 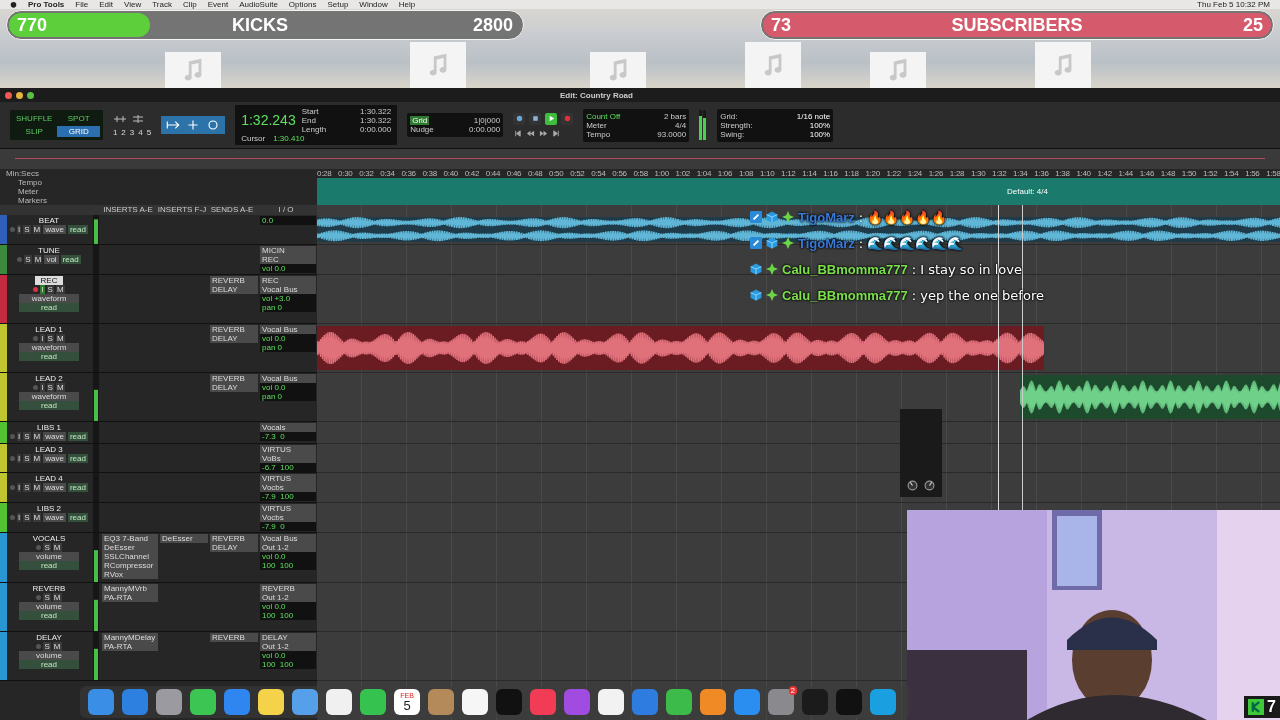 What do you see at coordinates (302, 4) in the screenshot?
I see `menu-item: Options` at bounding box center [302, 4].